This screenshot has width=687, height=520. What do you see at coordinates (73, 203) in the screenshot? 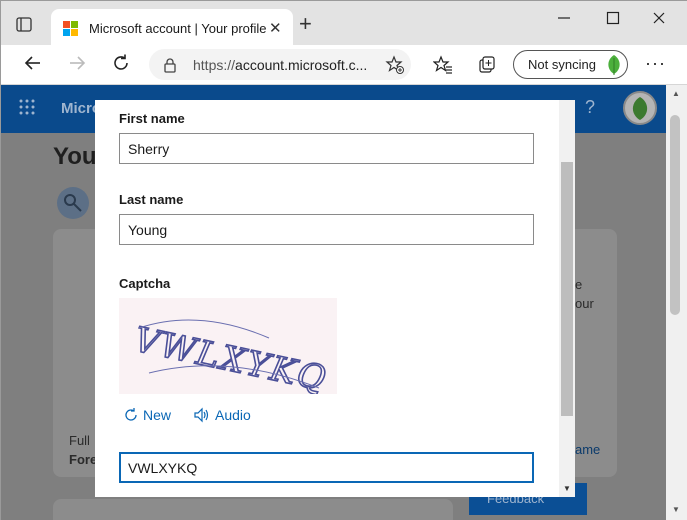
I see `key-icon` at bounding box center [73, 203].